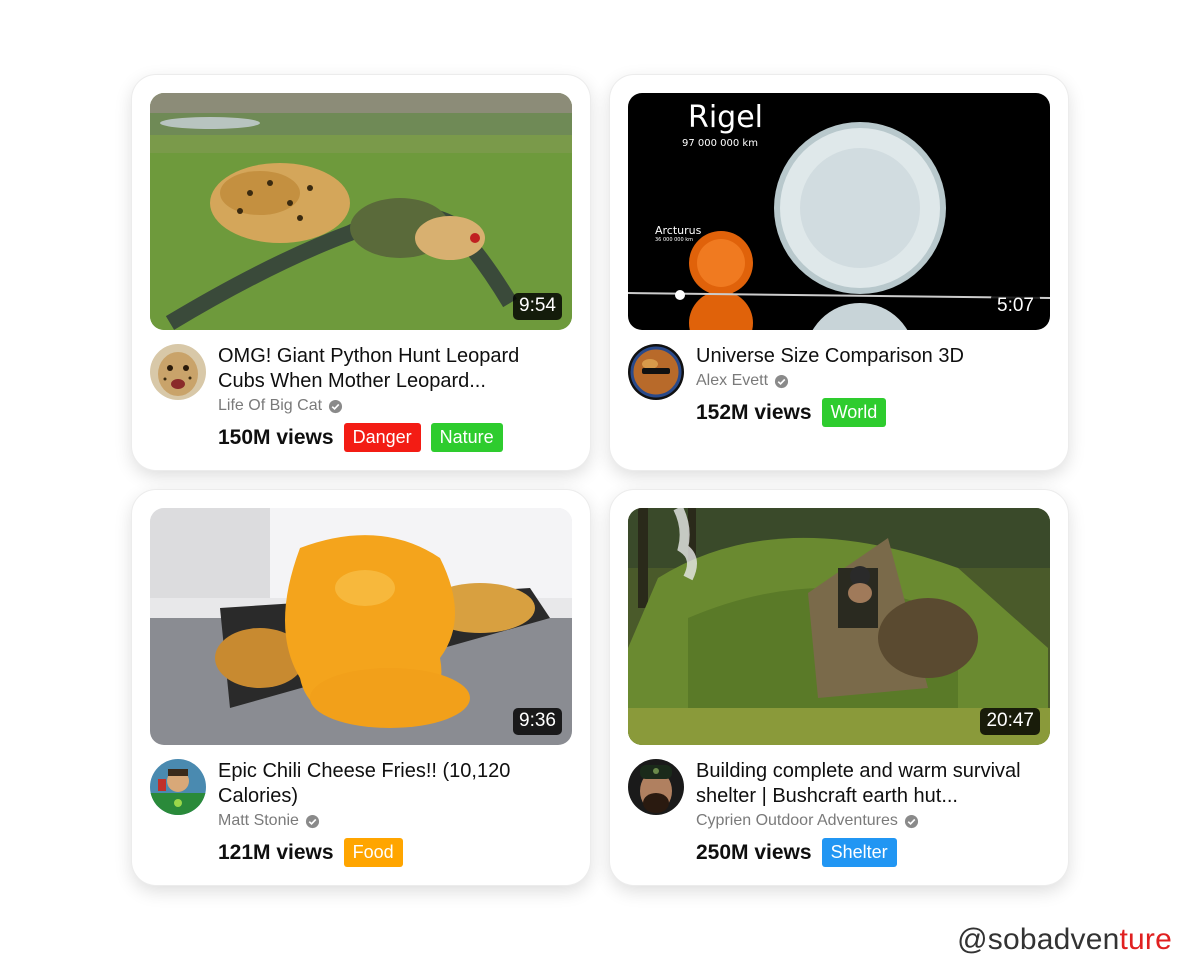 This screenshot has height=979, width=1200. I want to click on video-thumbnail: 20:47, so click(839, 626).